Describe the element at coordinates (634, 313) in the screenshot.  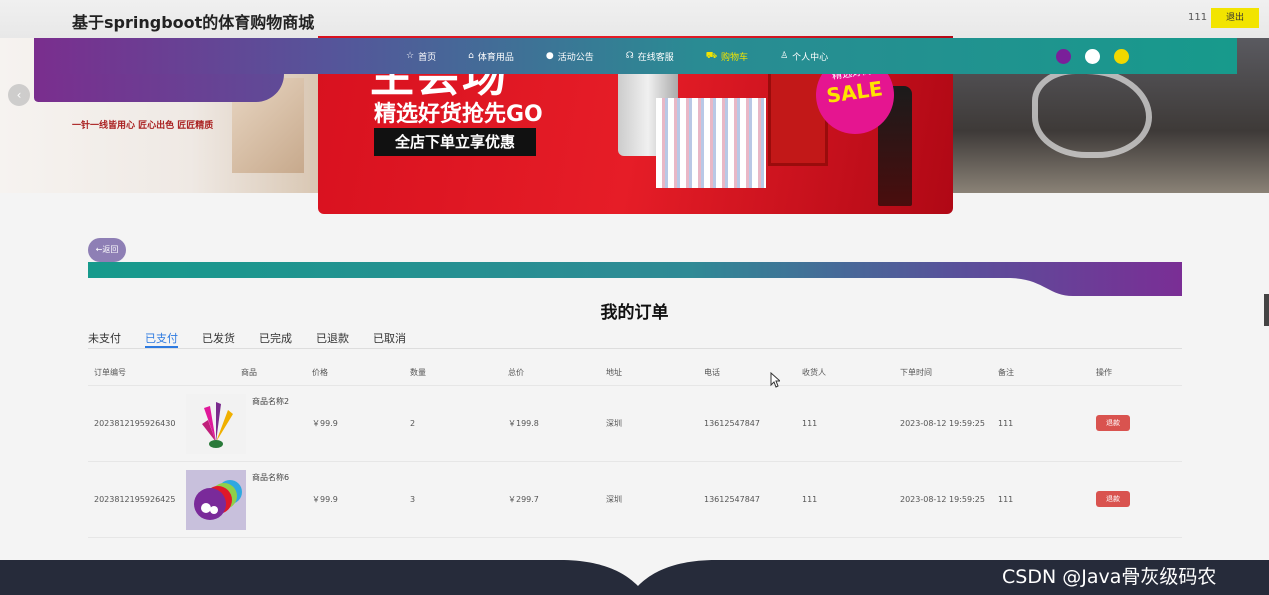
I see `page-title: 我的订单` at that location.